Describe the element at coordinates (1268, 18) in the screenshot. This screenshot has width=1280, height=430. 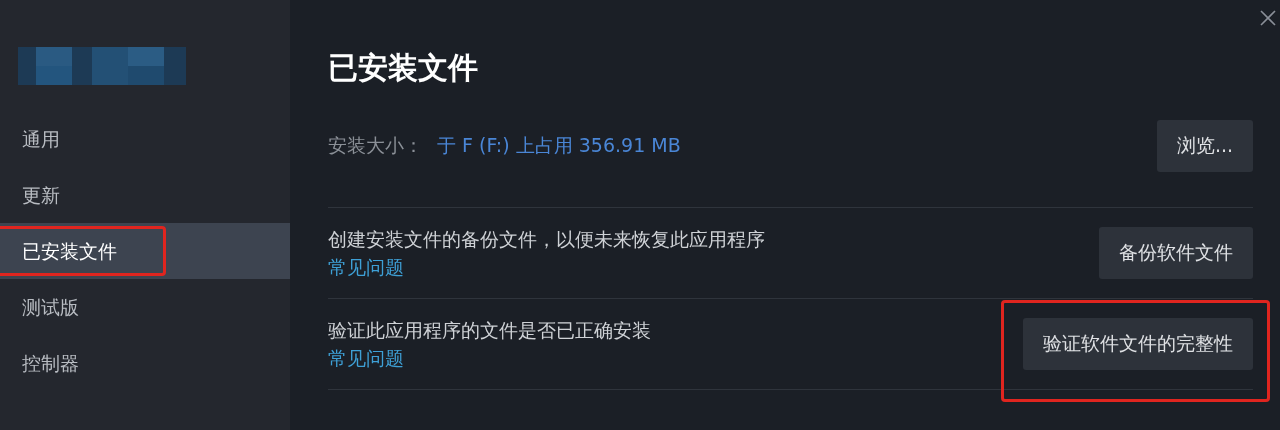
I see `close-icon` at that location.